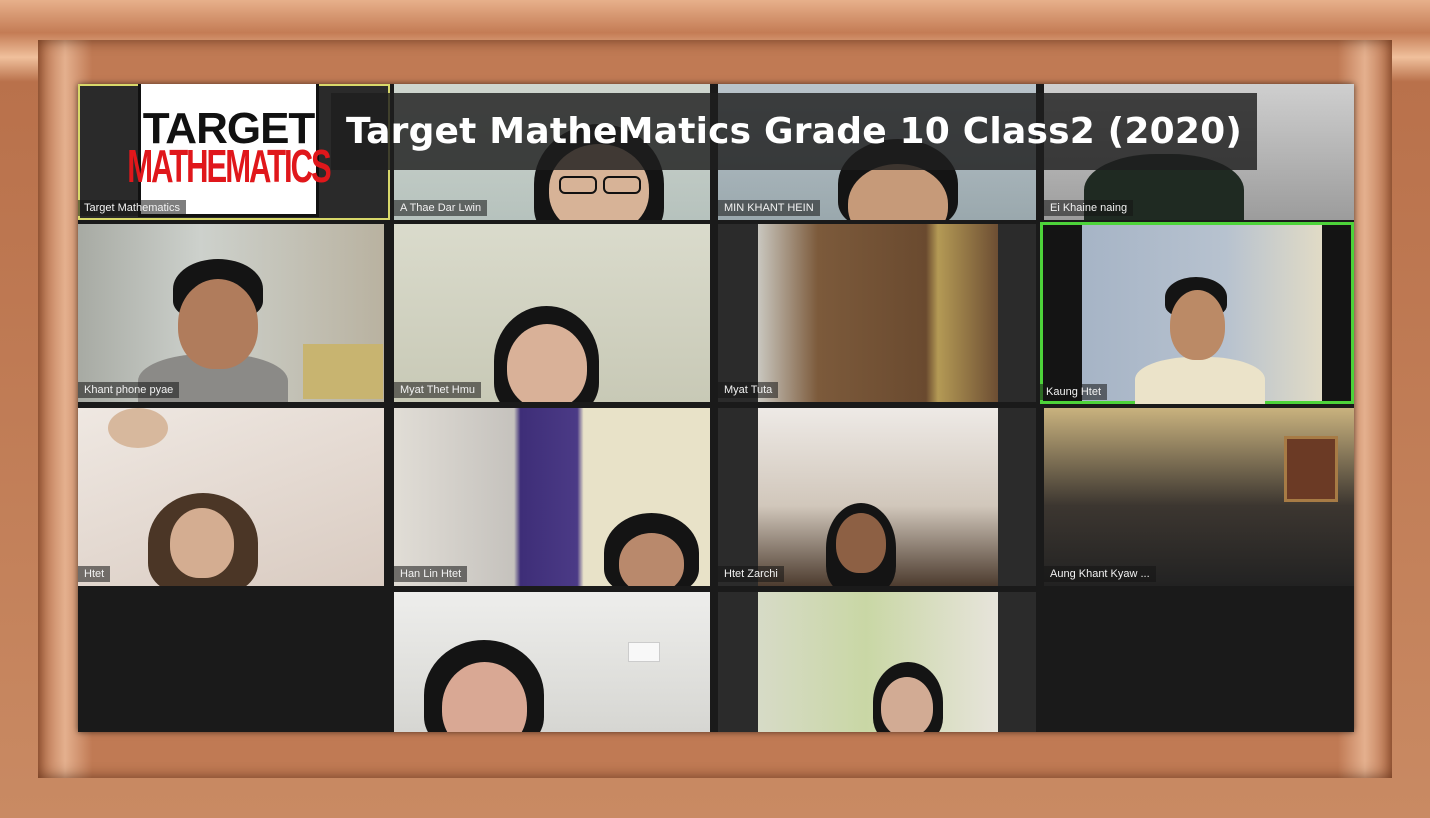 The image size is (1430, 818). What do you see at coordinates (229, 150) in the screenshot?
I see `target-mathematics-logo: TARGET MATHEMATICS` at bounding box center [229, 150].